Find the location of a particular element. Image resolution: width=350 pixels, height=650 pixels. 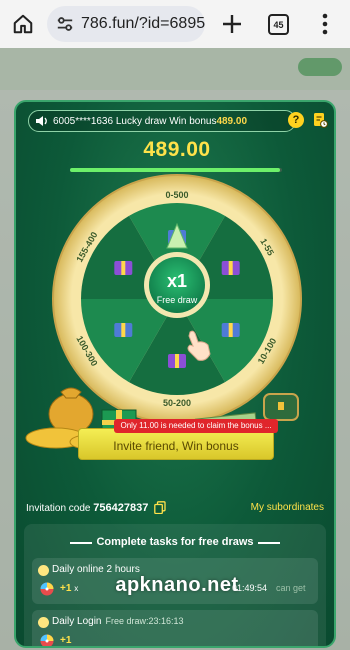

tab-count: 45 is located at coordinates (278, 24).